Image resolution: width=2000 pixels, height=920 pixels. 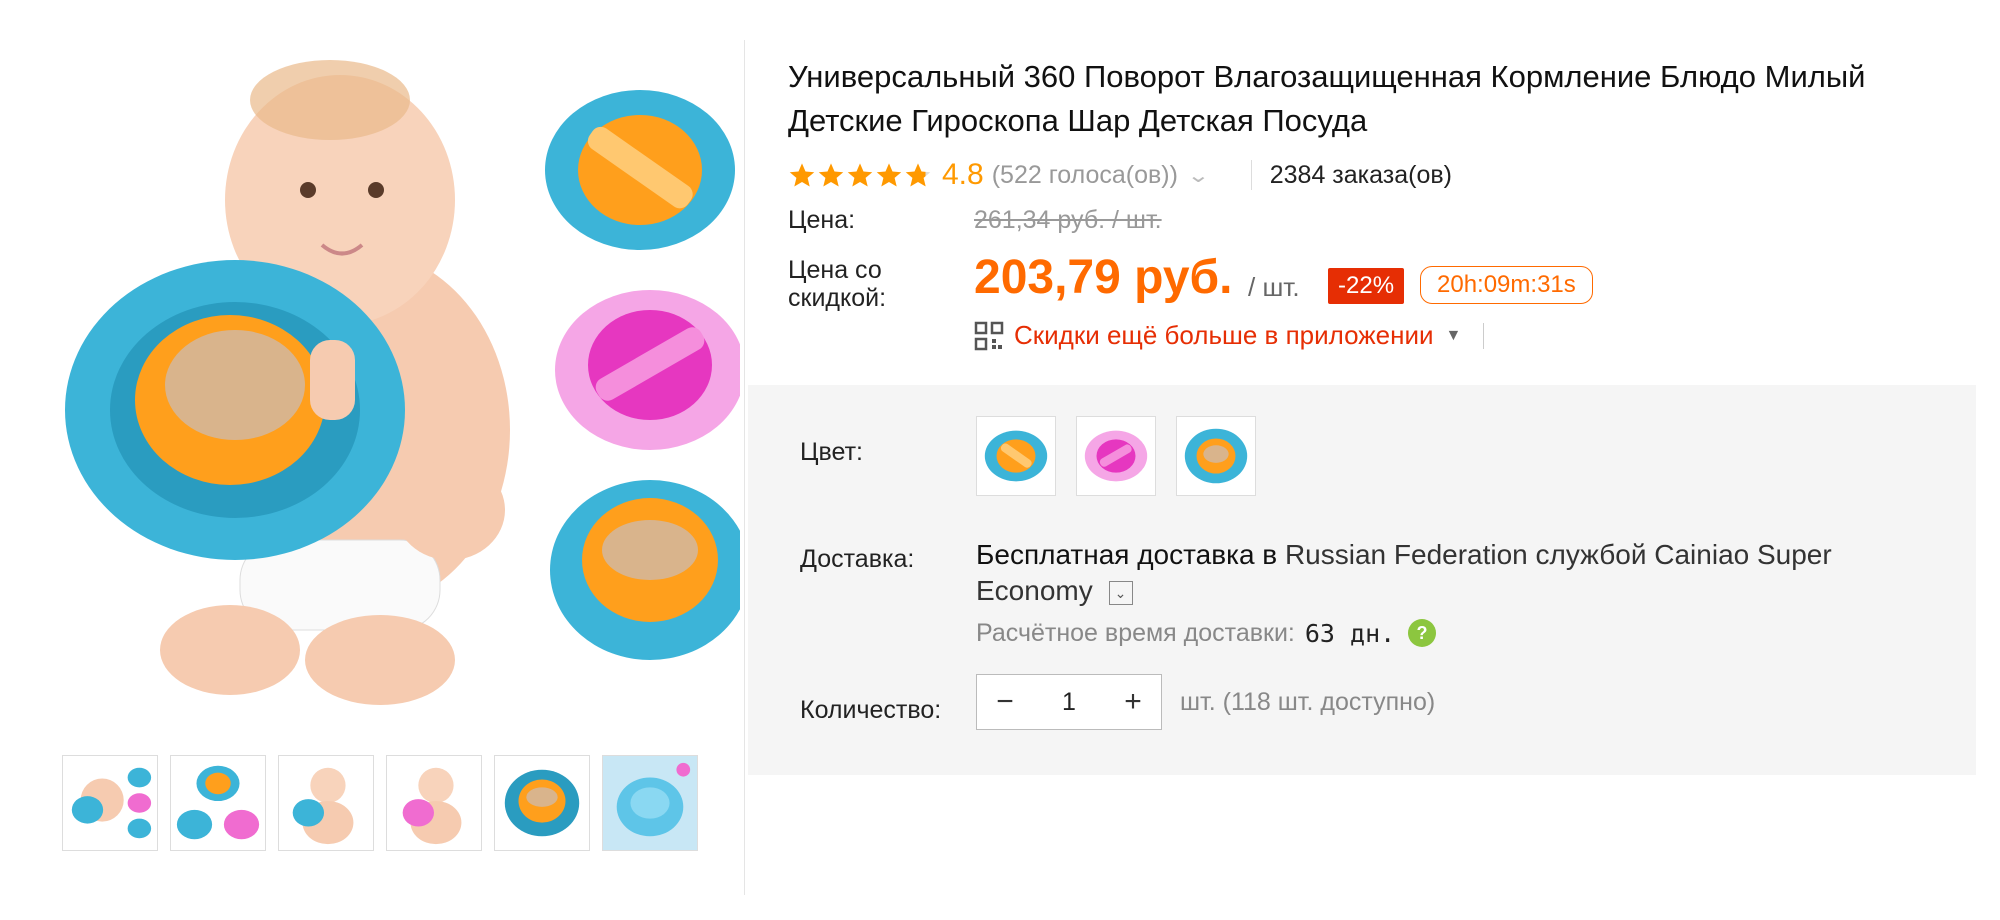 What do you see at coordinates (1005, 702) in the screenshot?
I see `quantity-minus-button: −` at bounding box center [1005, 702].